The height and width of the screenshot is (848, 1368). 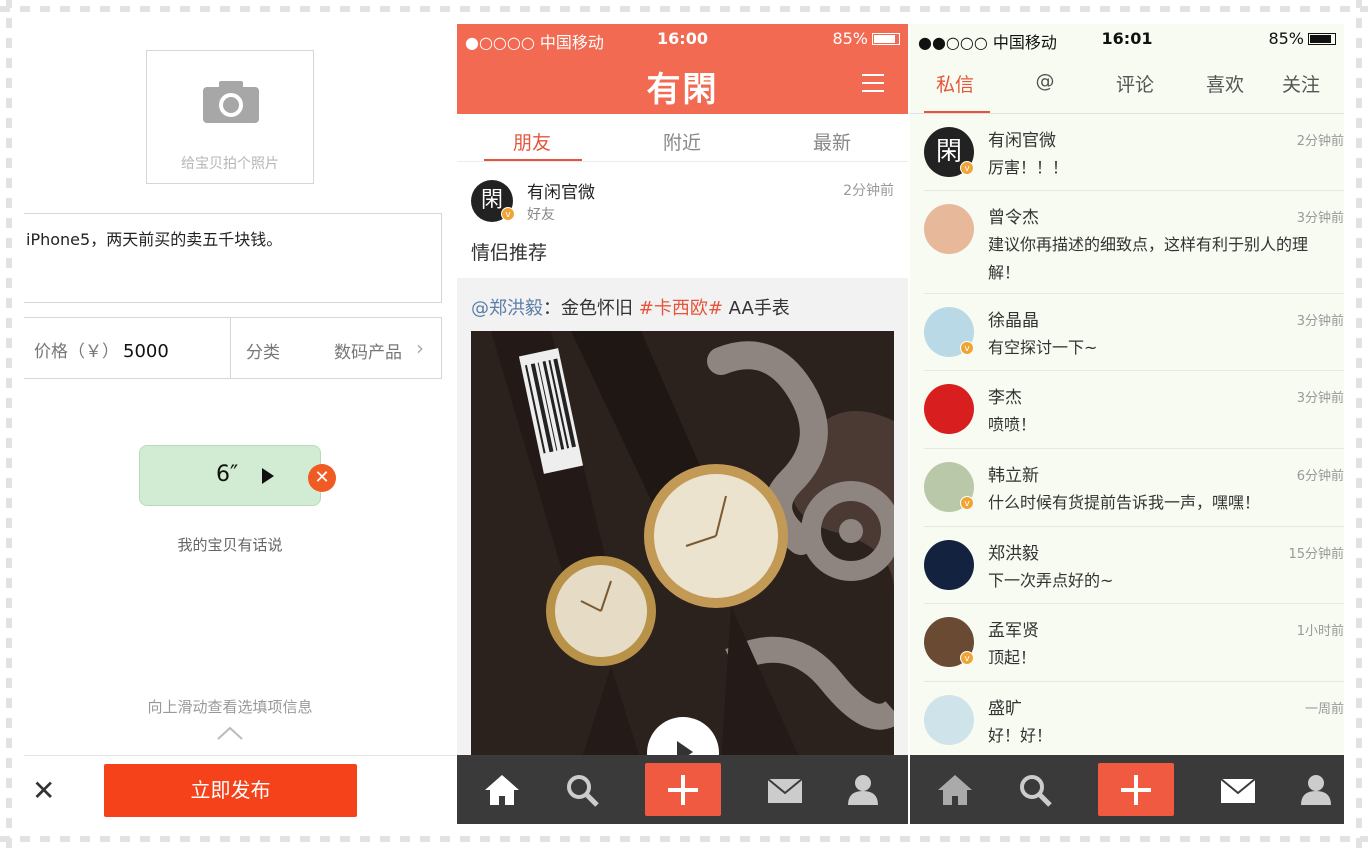 I want to click on sender-name: 曾令杰, so click(x=1013, y=218).